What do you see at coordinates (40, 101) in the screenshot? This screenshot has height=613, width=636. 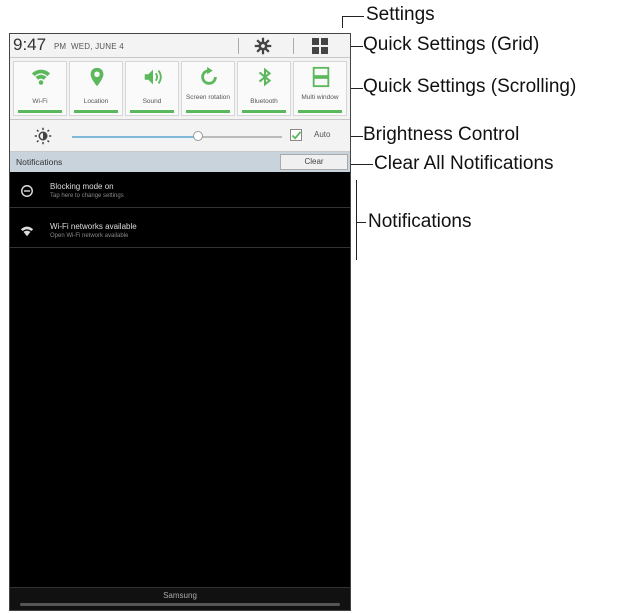 I see `tile-label: Wi-Fi` at bounding box center [40, 101].